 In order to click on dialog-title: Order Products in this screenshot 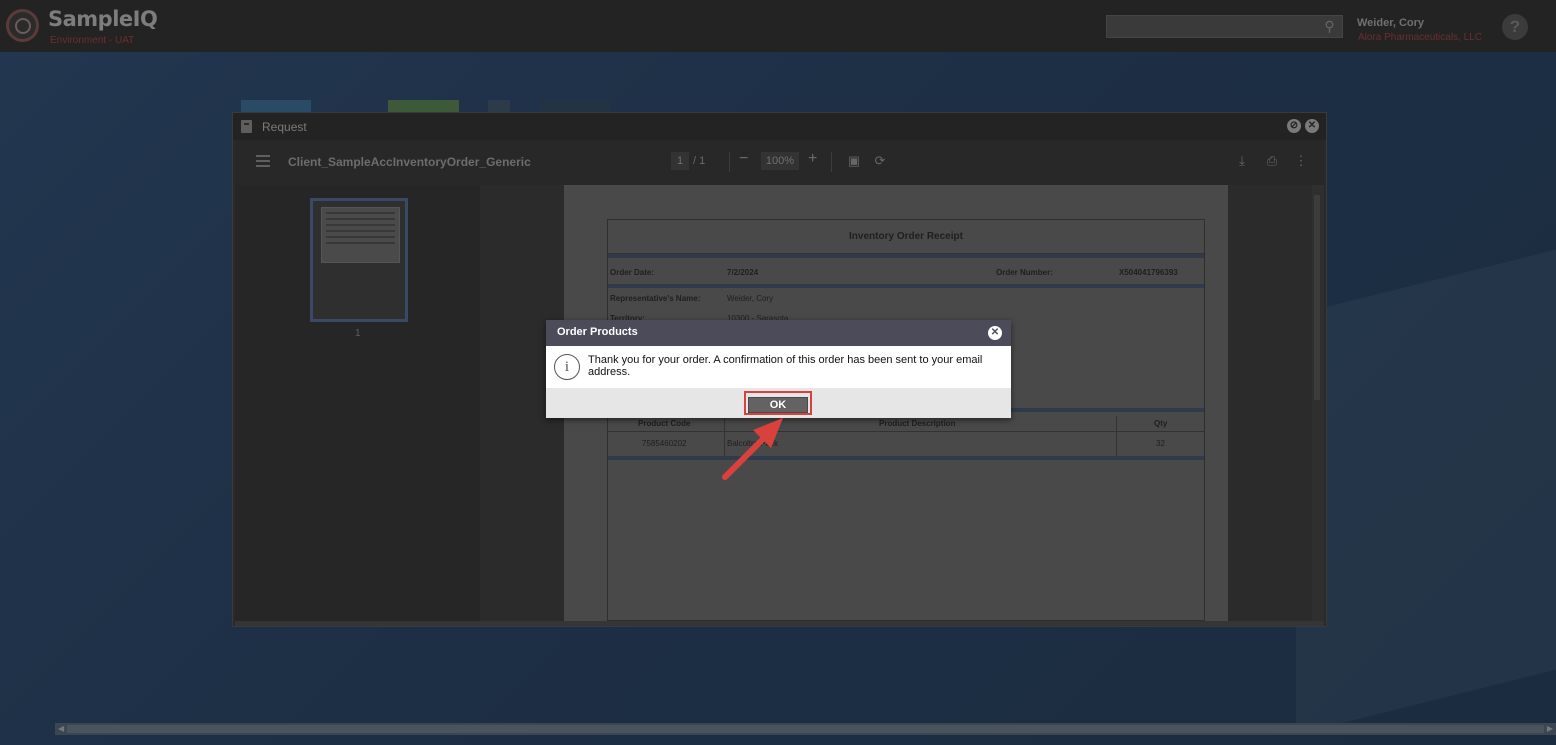, I will do `click(597, 332)`.